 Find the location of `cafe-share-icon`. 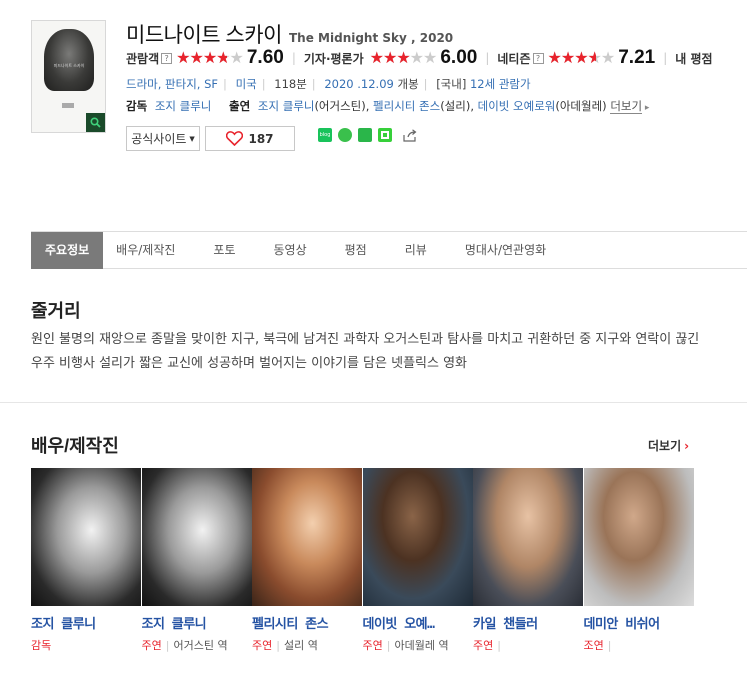

cafe-share-icon is located at coordinates (345, 135).